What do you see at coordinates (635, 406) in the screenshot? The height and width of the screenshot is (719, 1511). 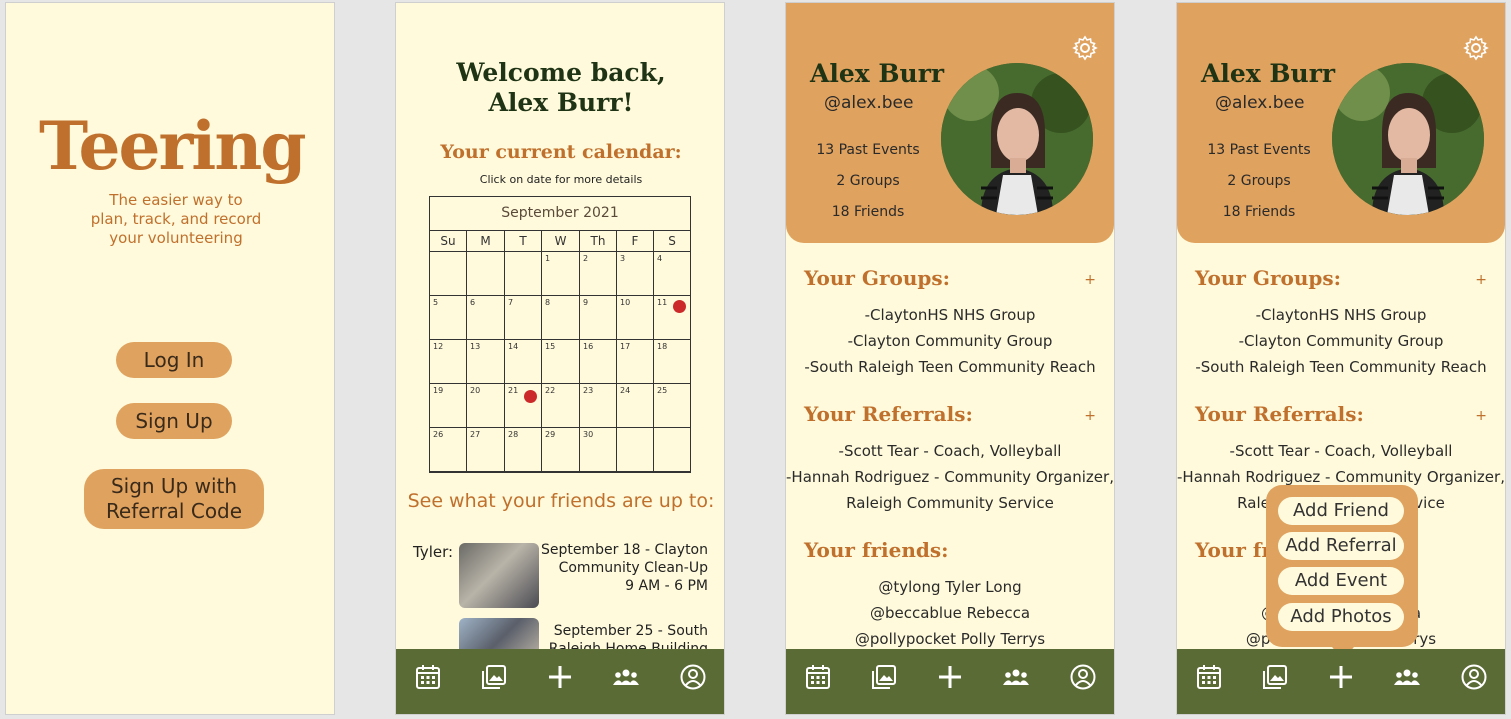 I see `calendar-day: 24` at bounding box center [635, 406].